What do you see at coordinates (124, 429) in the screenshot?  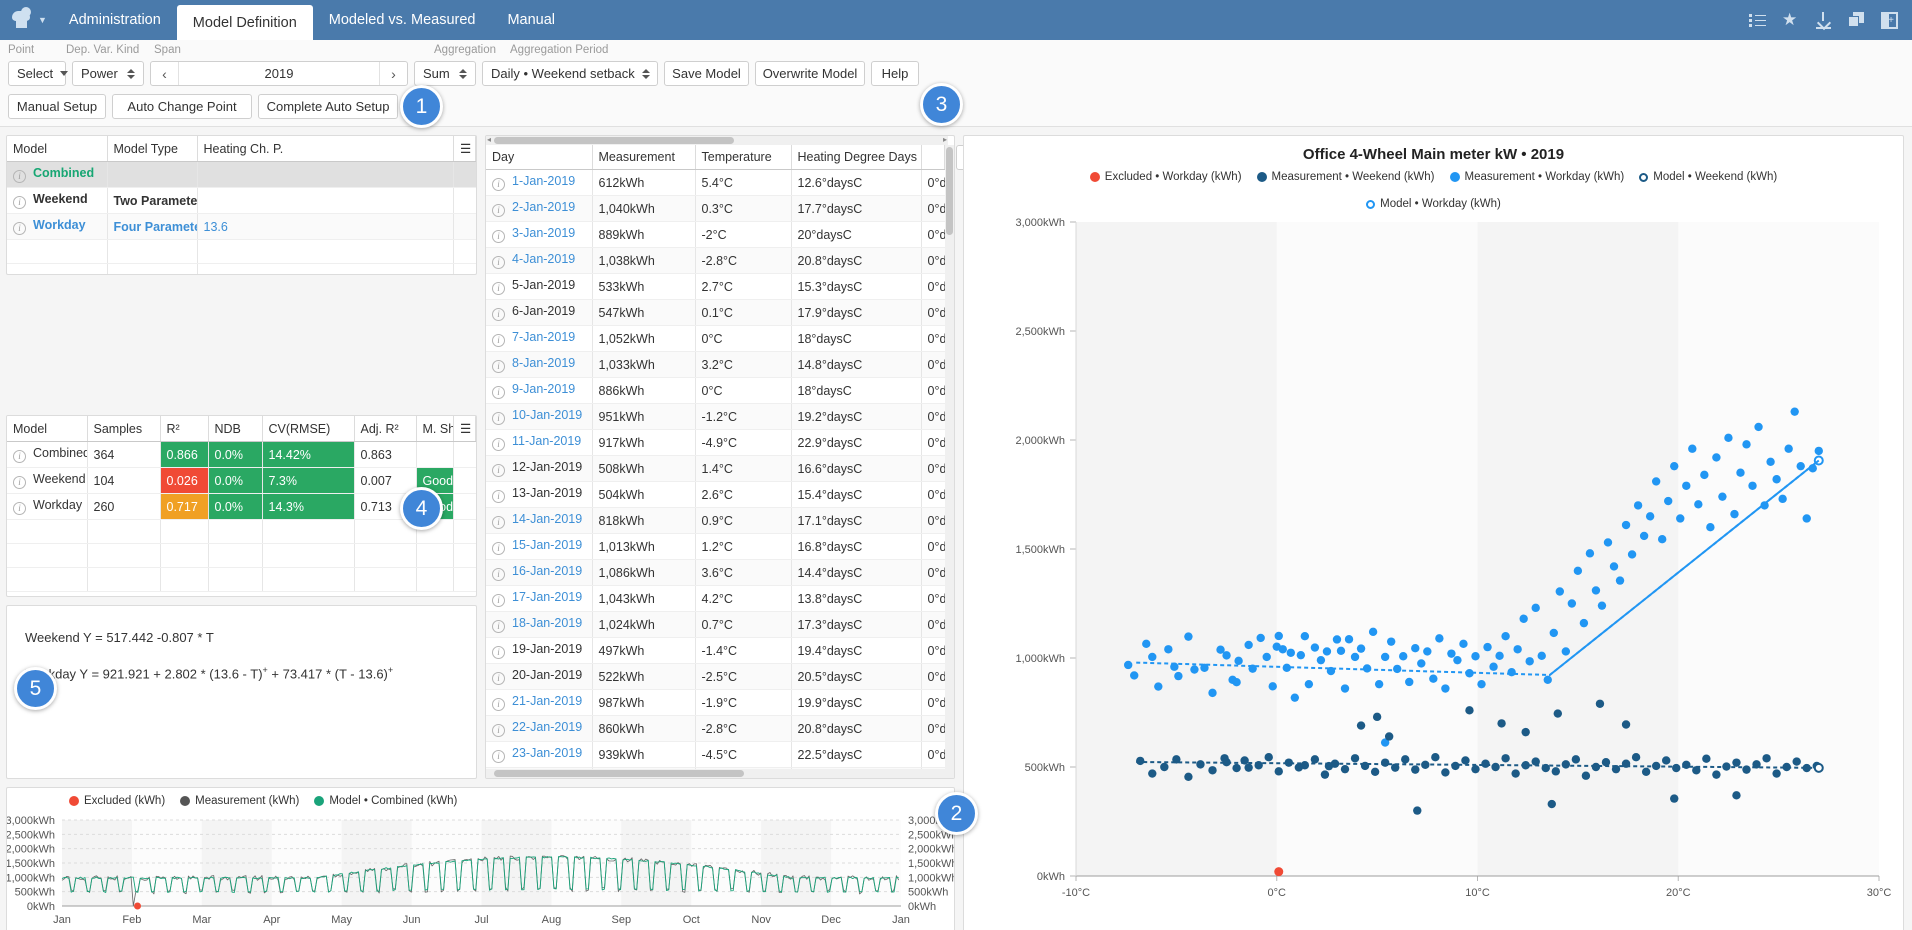 I see `column-header-samples: Samples` at bounding box center [124, 429].